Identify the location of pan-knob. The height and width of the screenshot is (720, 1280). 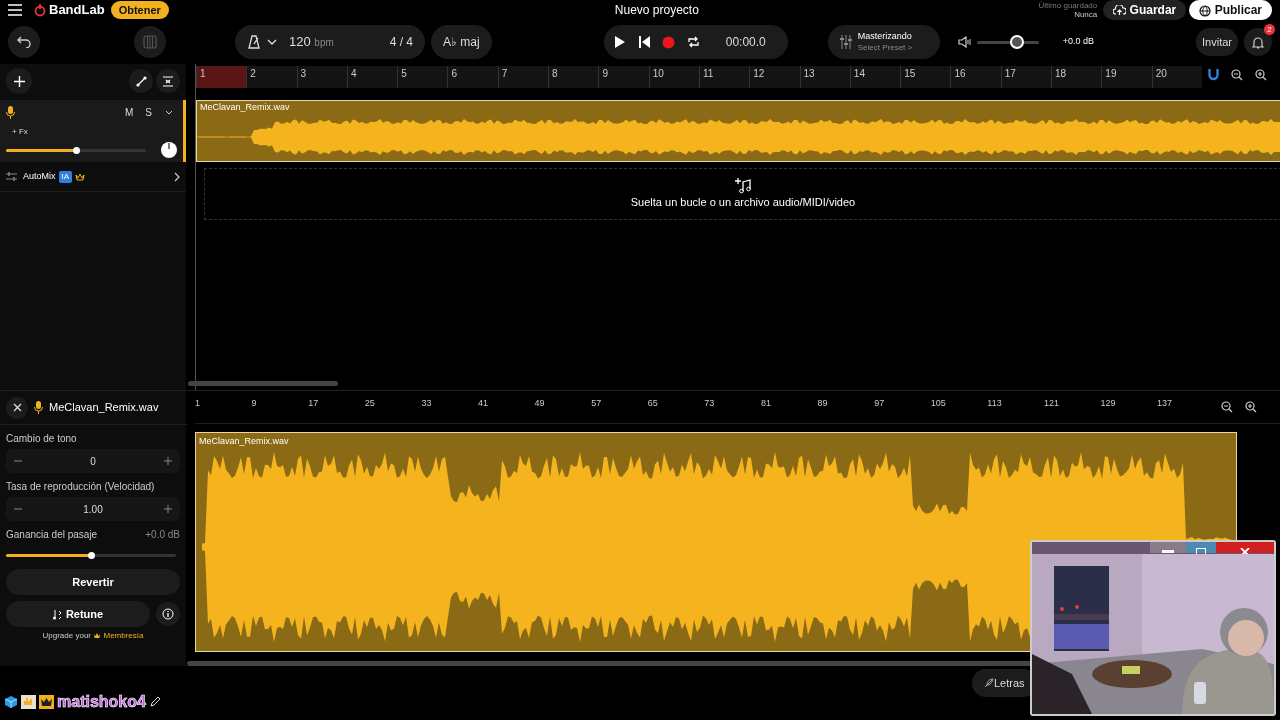
(169, 150).